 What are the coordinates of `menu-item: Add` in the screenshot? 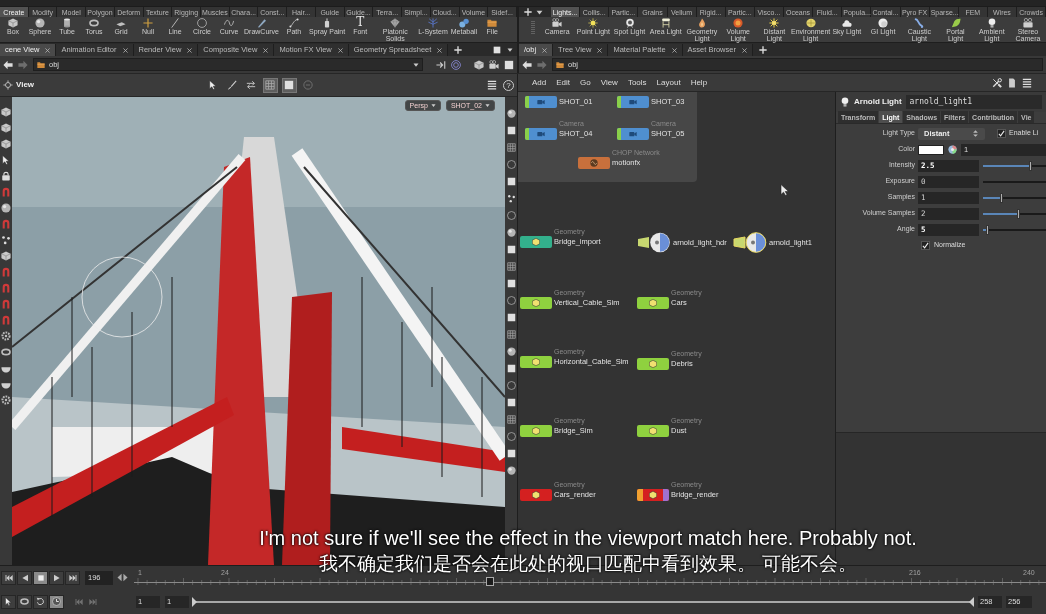 It's located at (539, 82).